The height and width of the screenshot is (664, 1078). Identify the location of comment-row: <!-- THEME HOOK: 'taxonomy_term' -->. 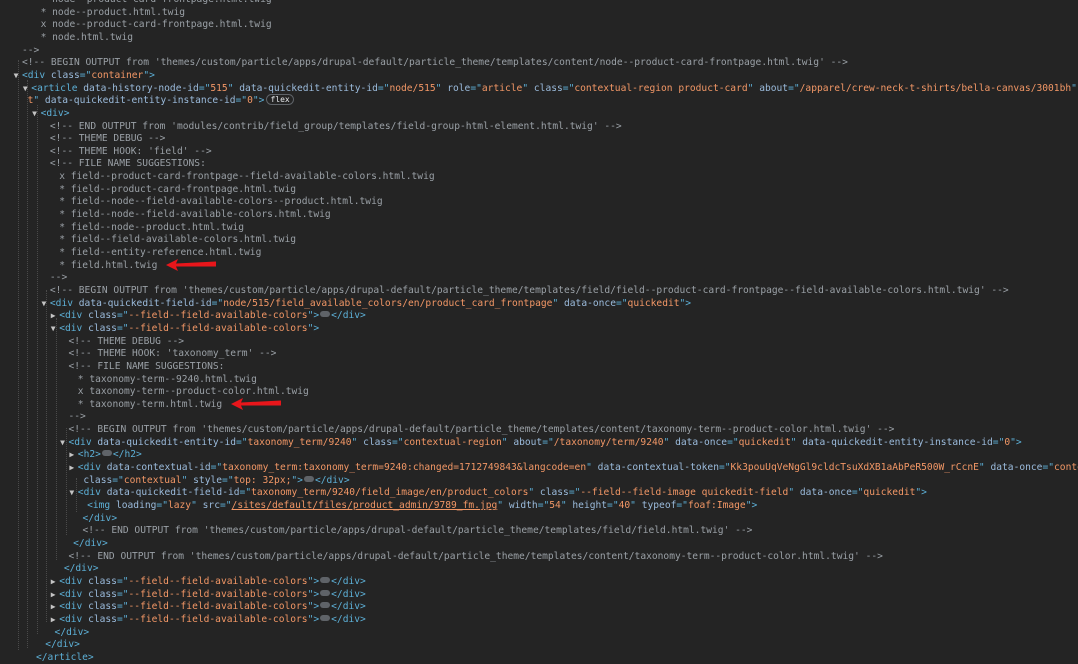
(539, 353).